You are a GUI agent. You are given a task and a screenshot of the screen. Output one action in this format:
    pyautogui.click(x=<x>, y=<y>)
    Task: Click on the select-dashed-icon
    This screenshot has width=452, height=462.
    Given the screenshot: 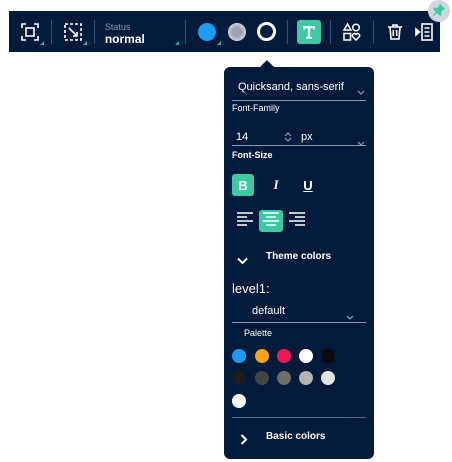 What is the action you would take?
    pyautogui.click(x=73, y=32)
    